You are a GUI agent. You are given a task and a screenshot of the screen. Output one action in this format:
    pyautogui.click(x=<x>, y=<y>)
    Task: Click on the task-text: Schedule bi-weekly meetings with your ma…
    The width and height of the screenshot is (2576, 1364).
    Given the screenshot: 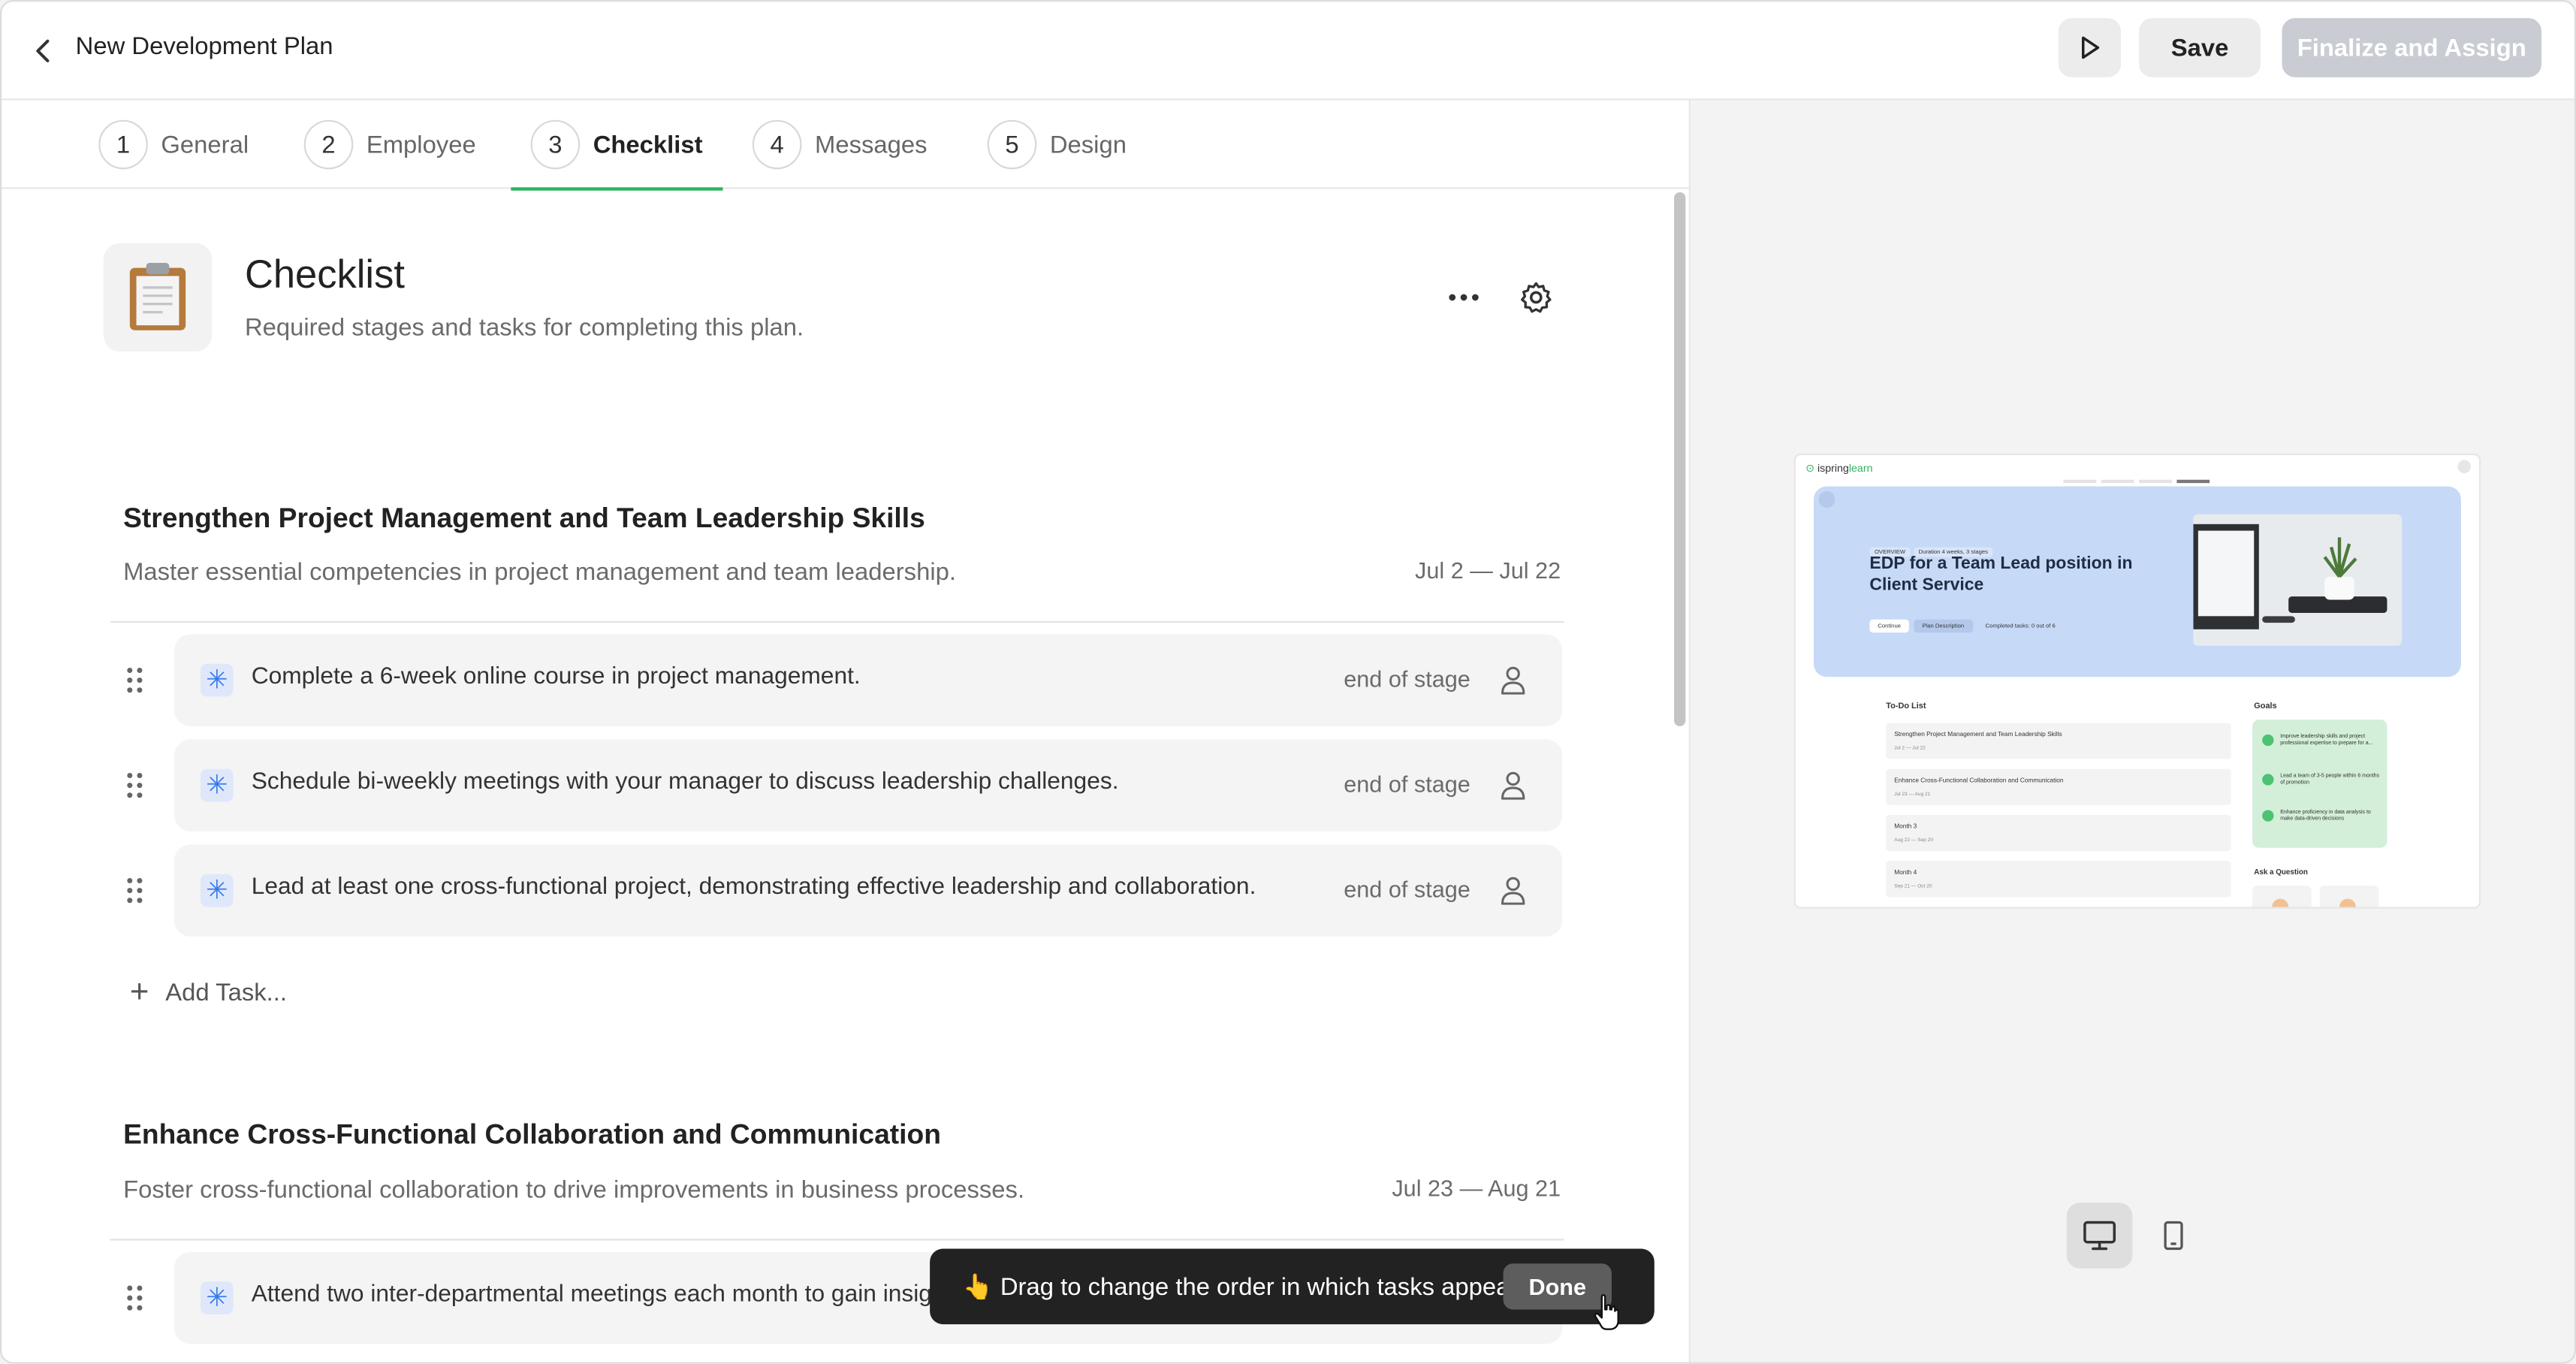 What is the action you would take?
    pyautogui.click(x=685, y=781)
    